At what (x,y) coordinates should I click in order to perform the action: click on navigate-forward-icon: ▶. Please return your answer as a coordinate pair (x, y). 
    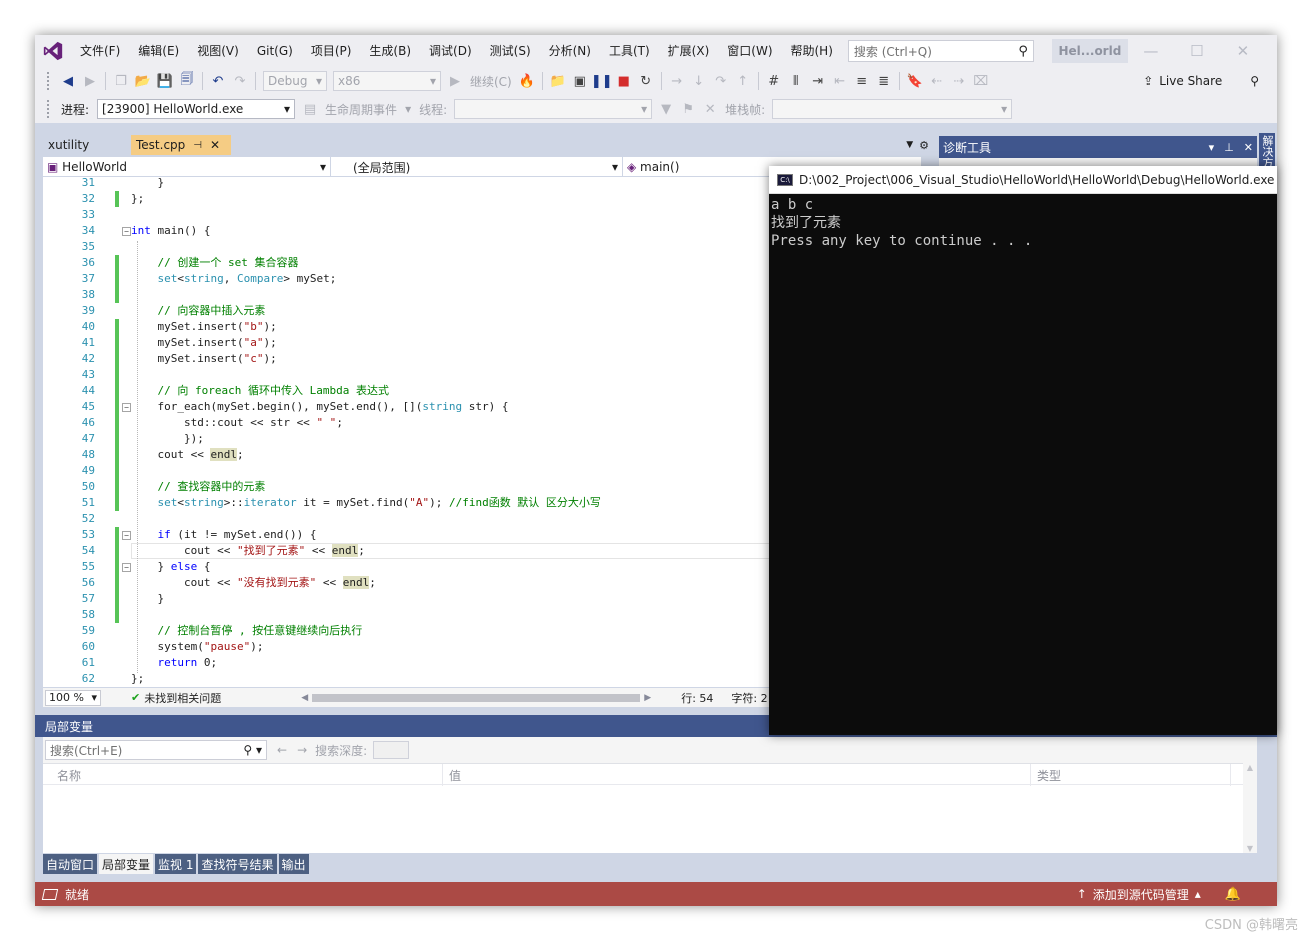
    Looking at the image, I should click on (90, 81).